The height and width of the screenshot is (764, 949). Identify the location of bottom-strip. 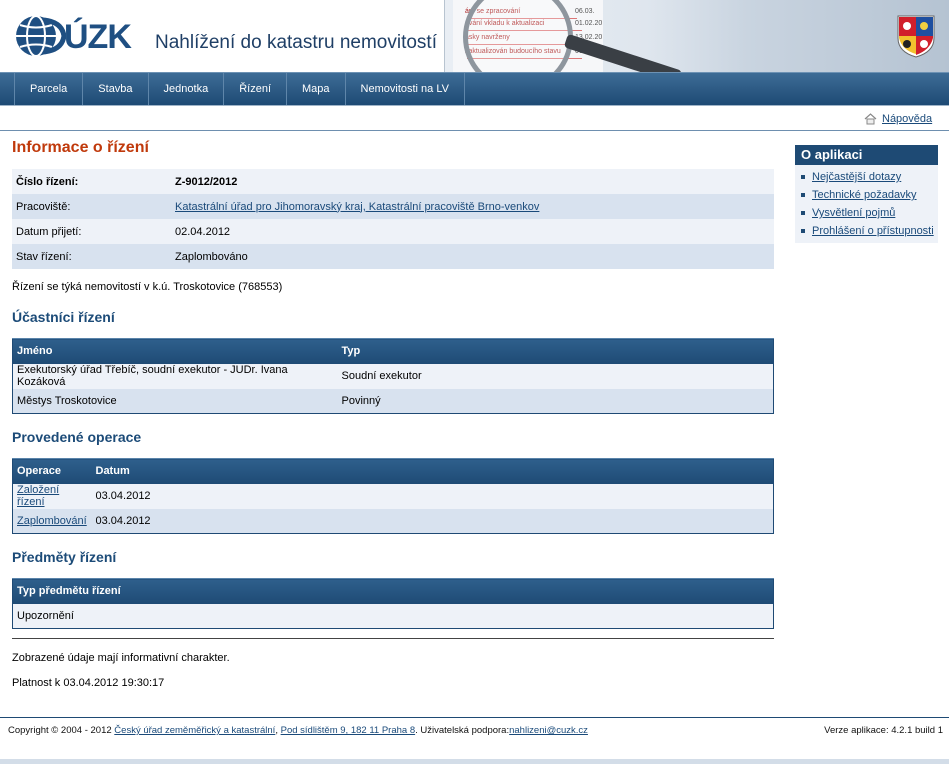
(474, 761).